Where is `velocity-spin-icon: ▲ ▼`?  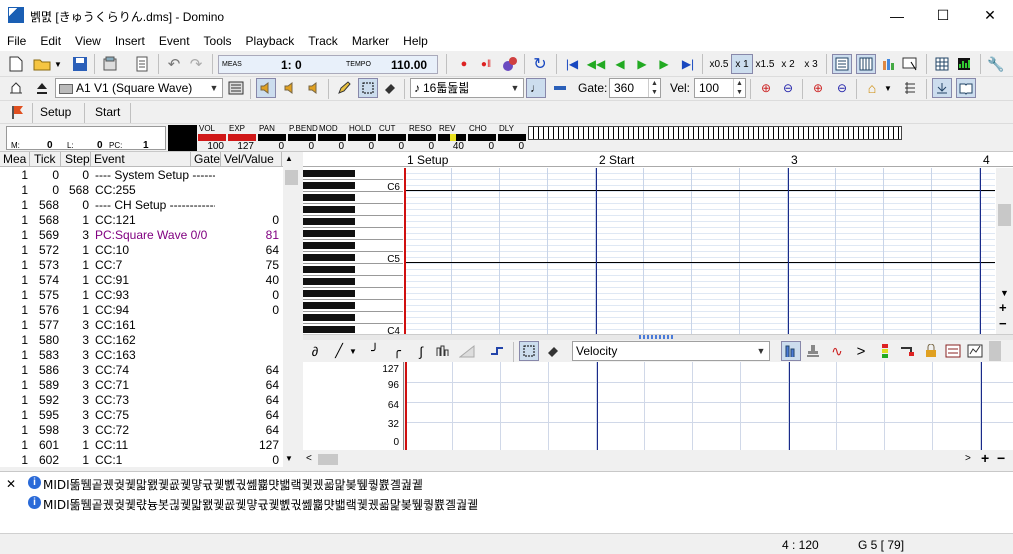 velocity-spin-icon: ▲ ▼ is located at coordinates (739, 88).